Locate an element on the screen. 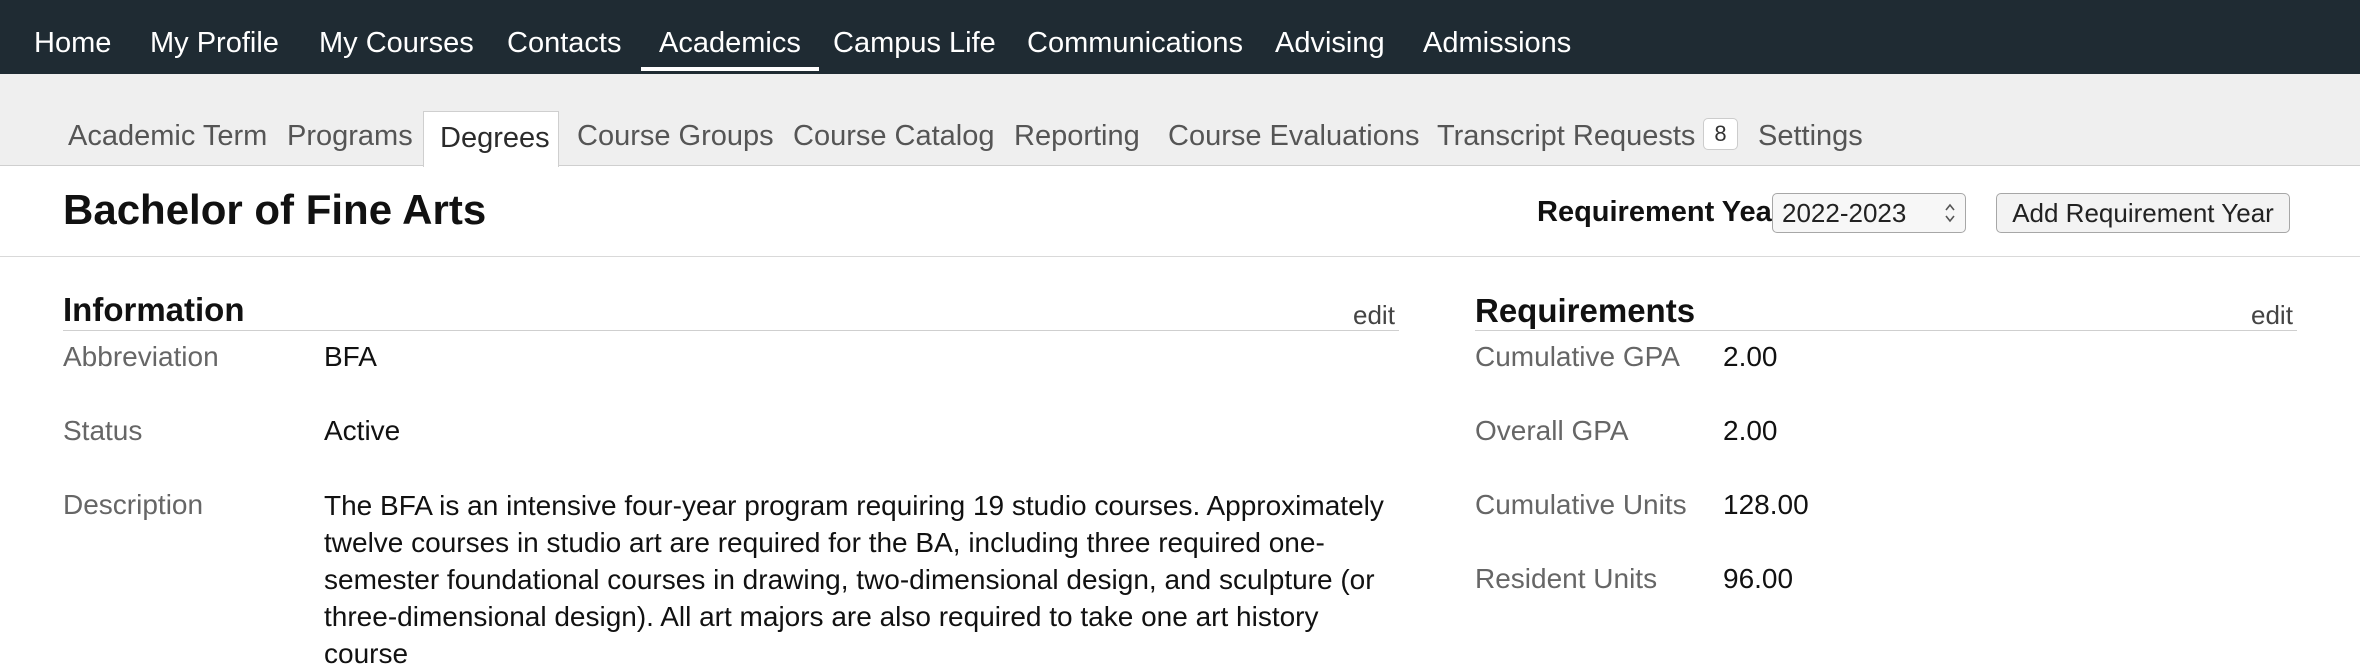 The width and height of the screenshot is (2360, 672). tab-settings: Settings is located at coordinates (1810, 120).